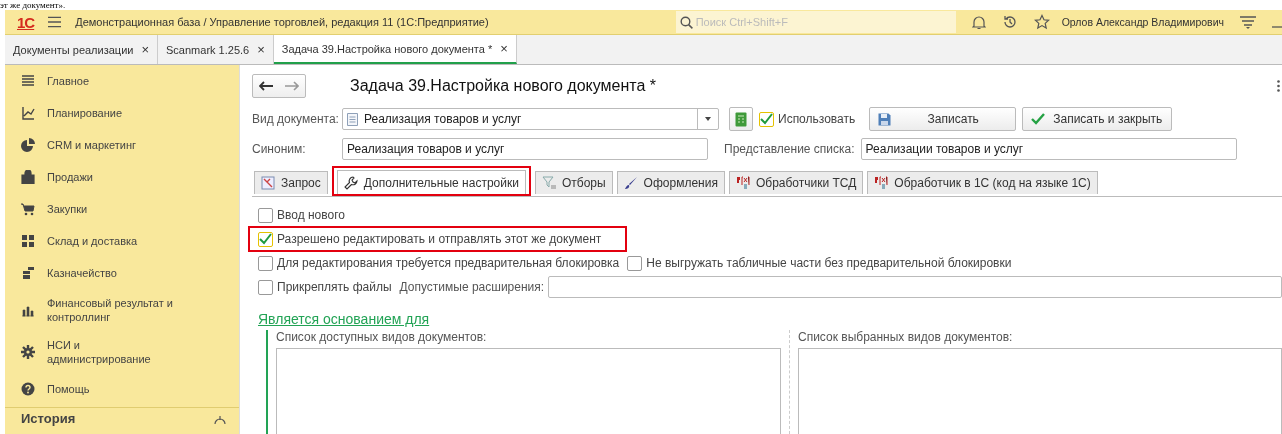 The width and height of the screenshot is (1282, 434). Describe the element at coordinates (28, 113) in the screenshot. I see `chart-icon` at that location.